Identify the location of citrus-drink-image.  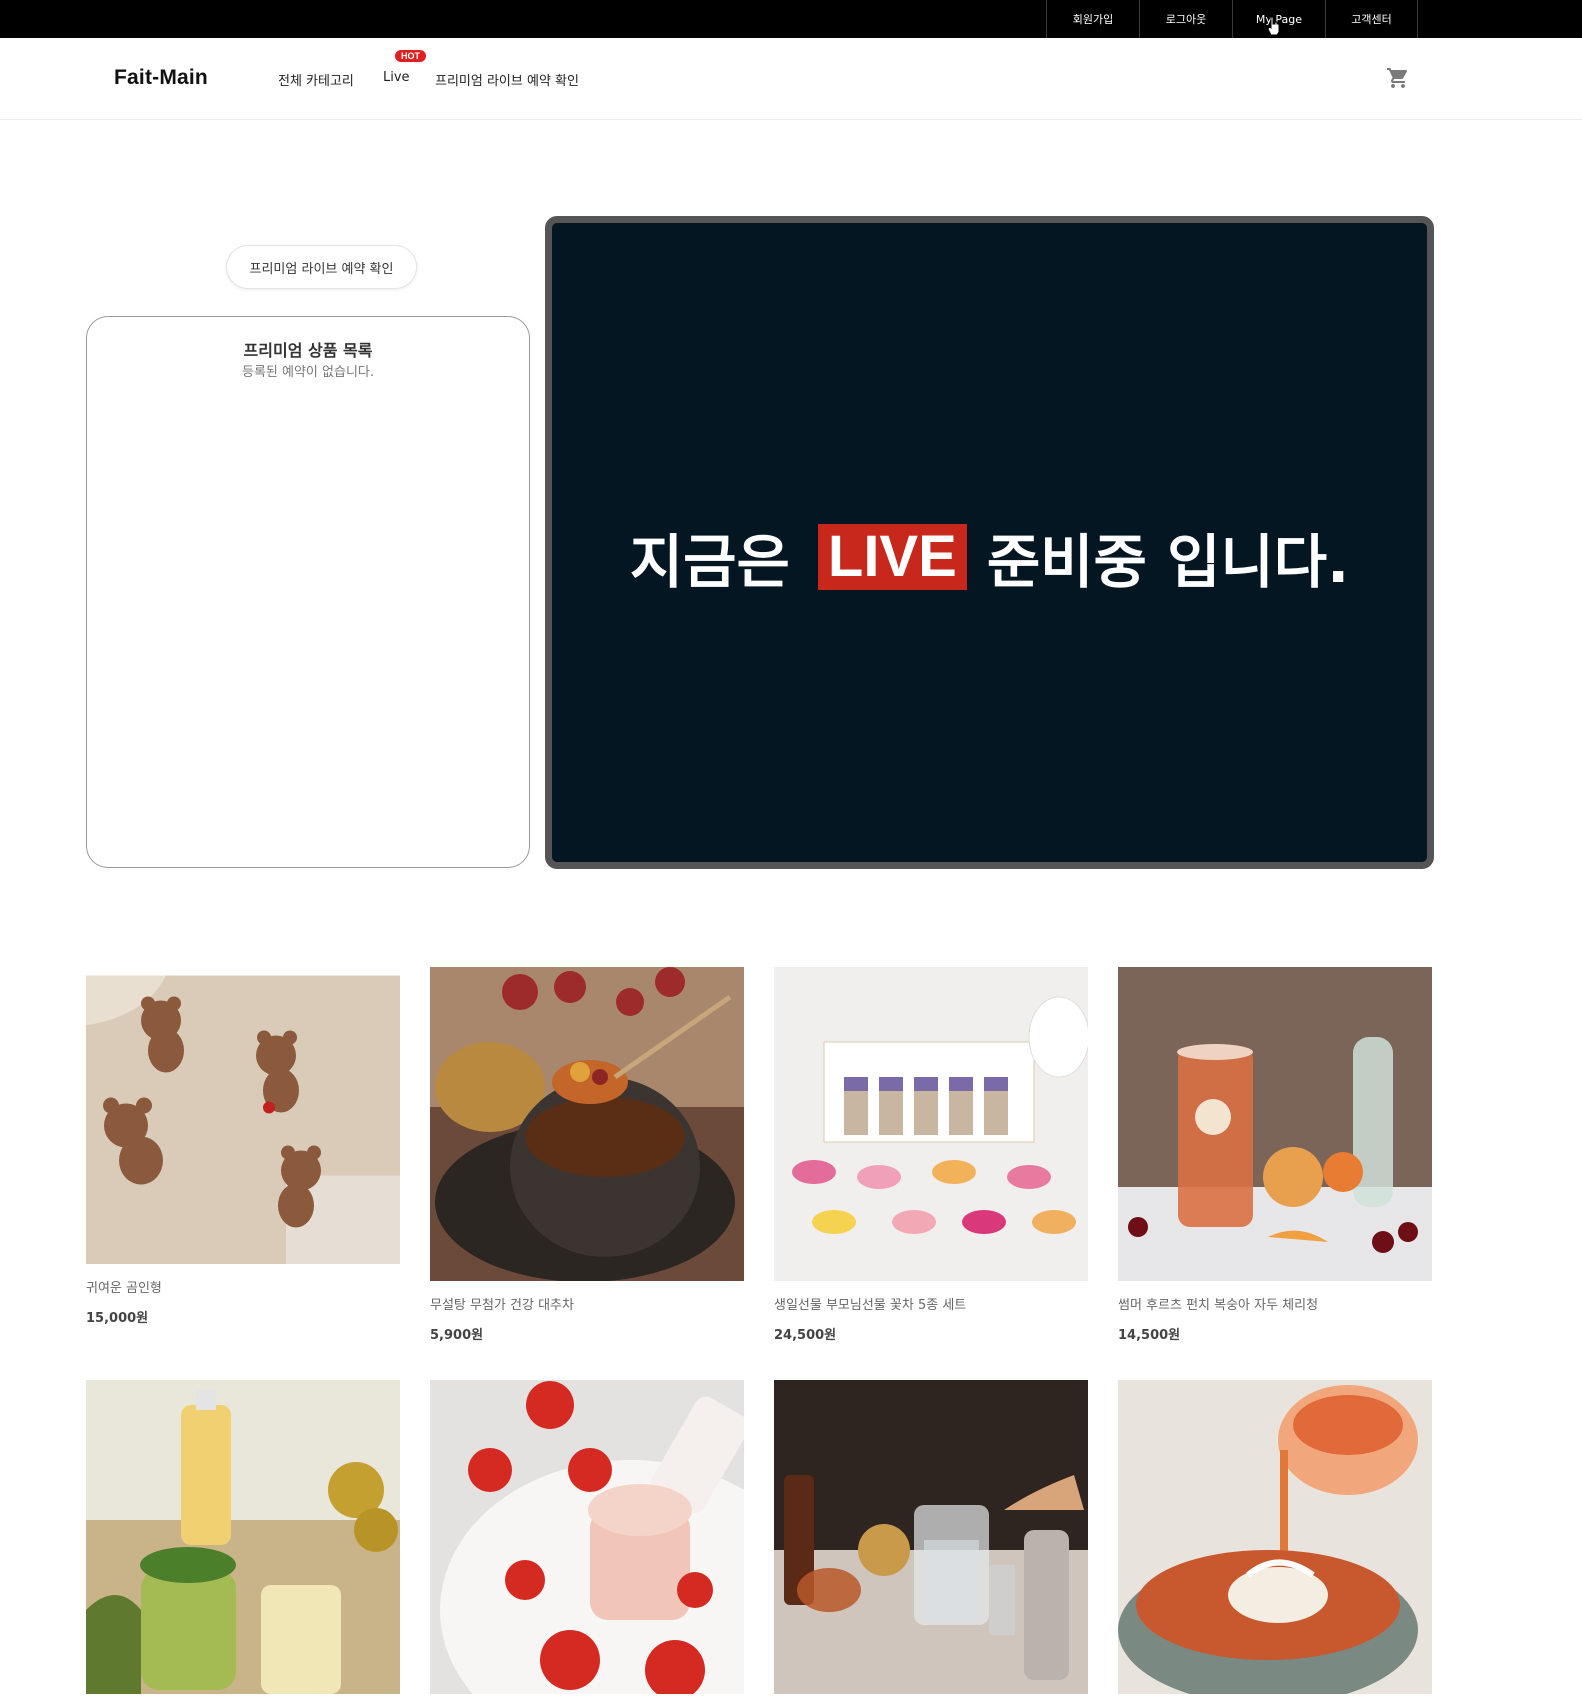
(243, 1537).